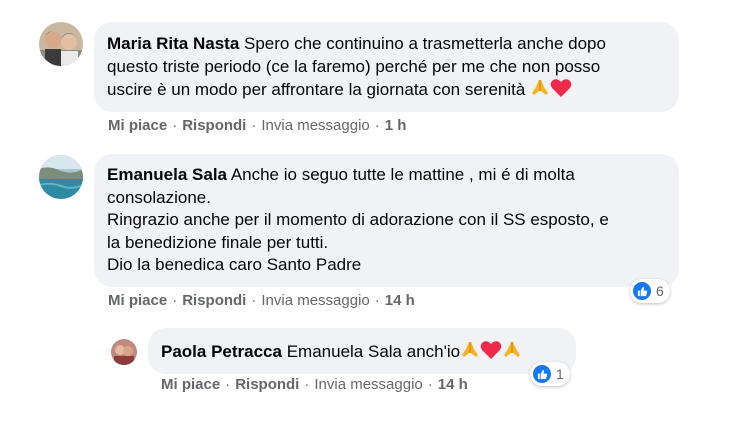  What do you see at coordinates (221, 351) in the screenshot?
I see `reply-author: Paola Petracca` at bounding box center [221, 351].